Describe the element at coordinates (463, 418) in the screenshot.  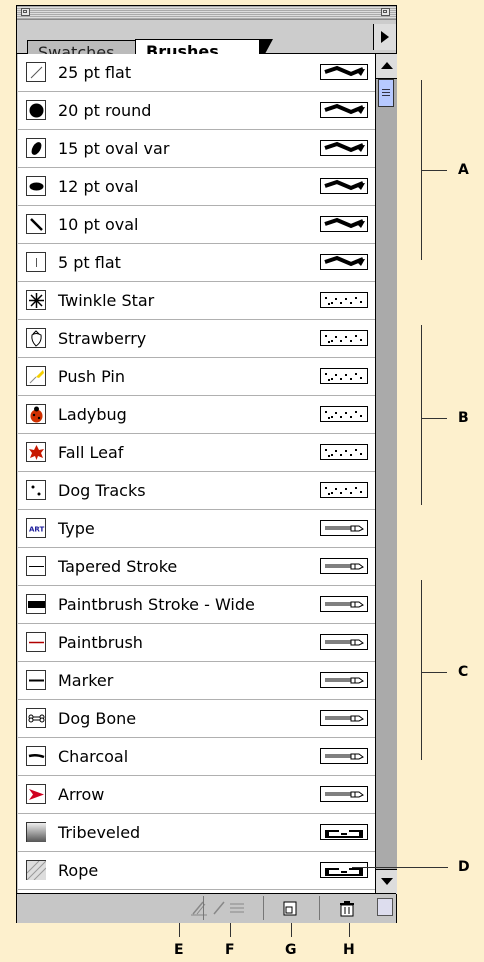
I see `callout-label-b: B` at that location.